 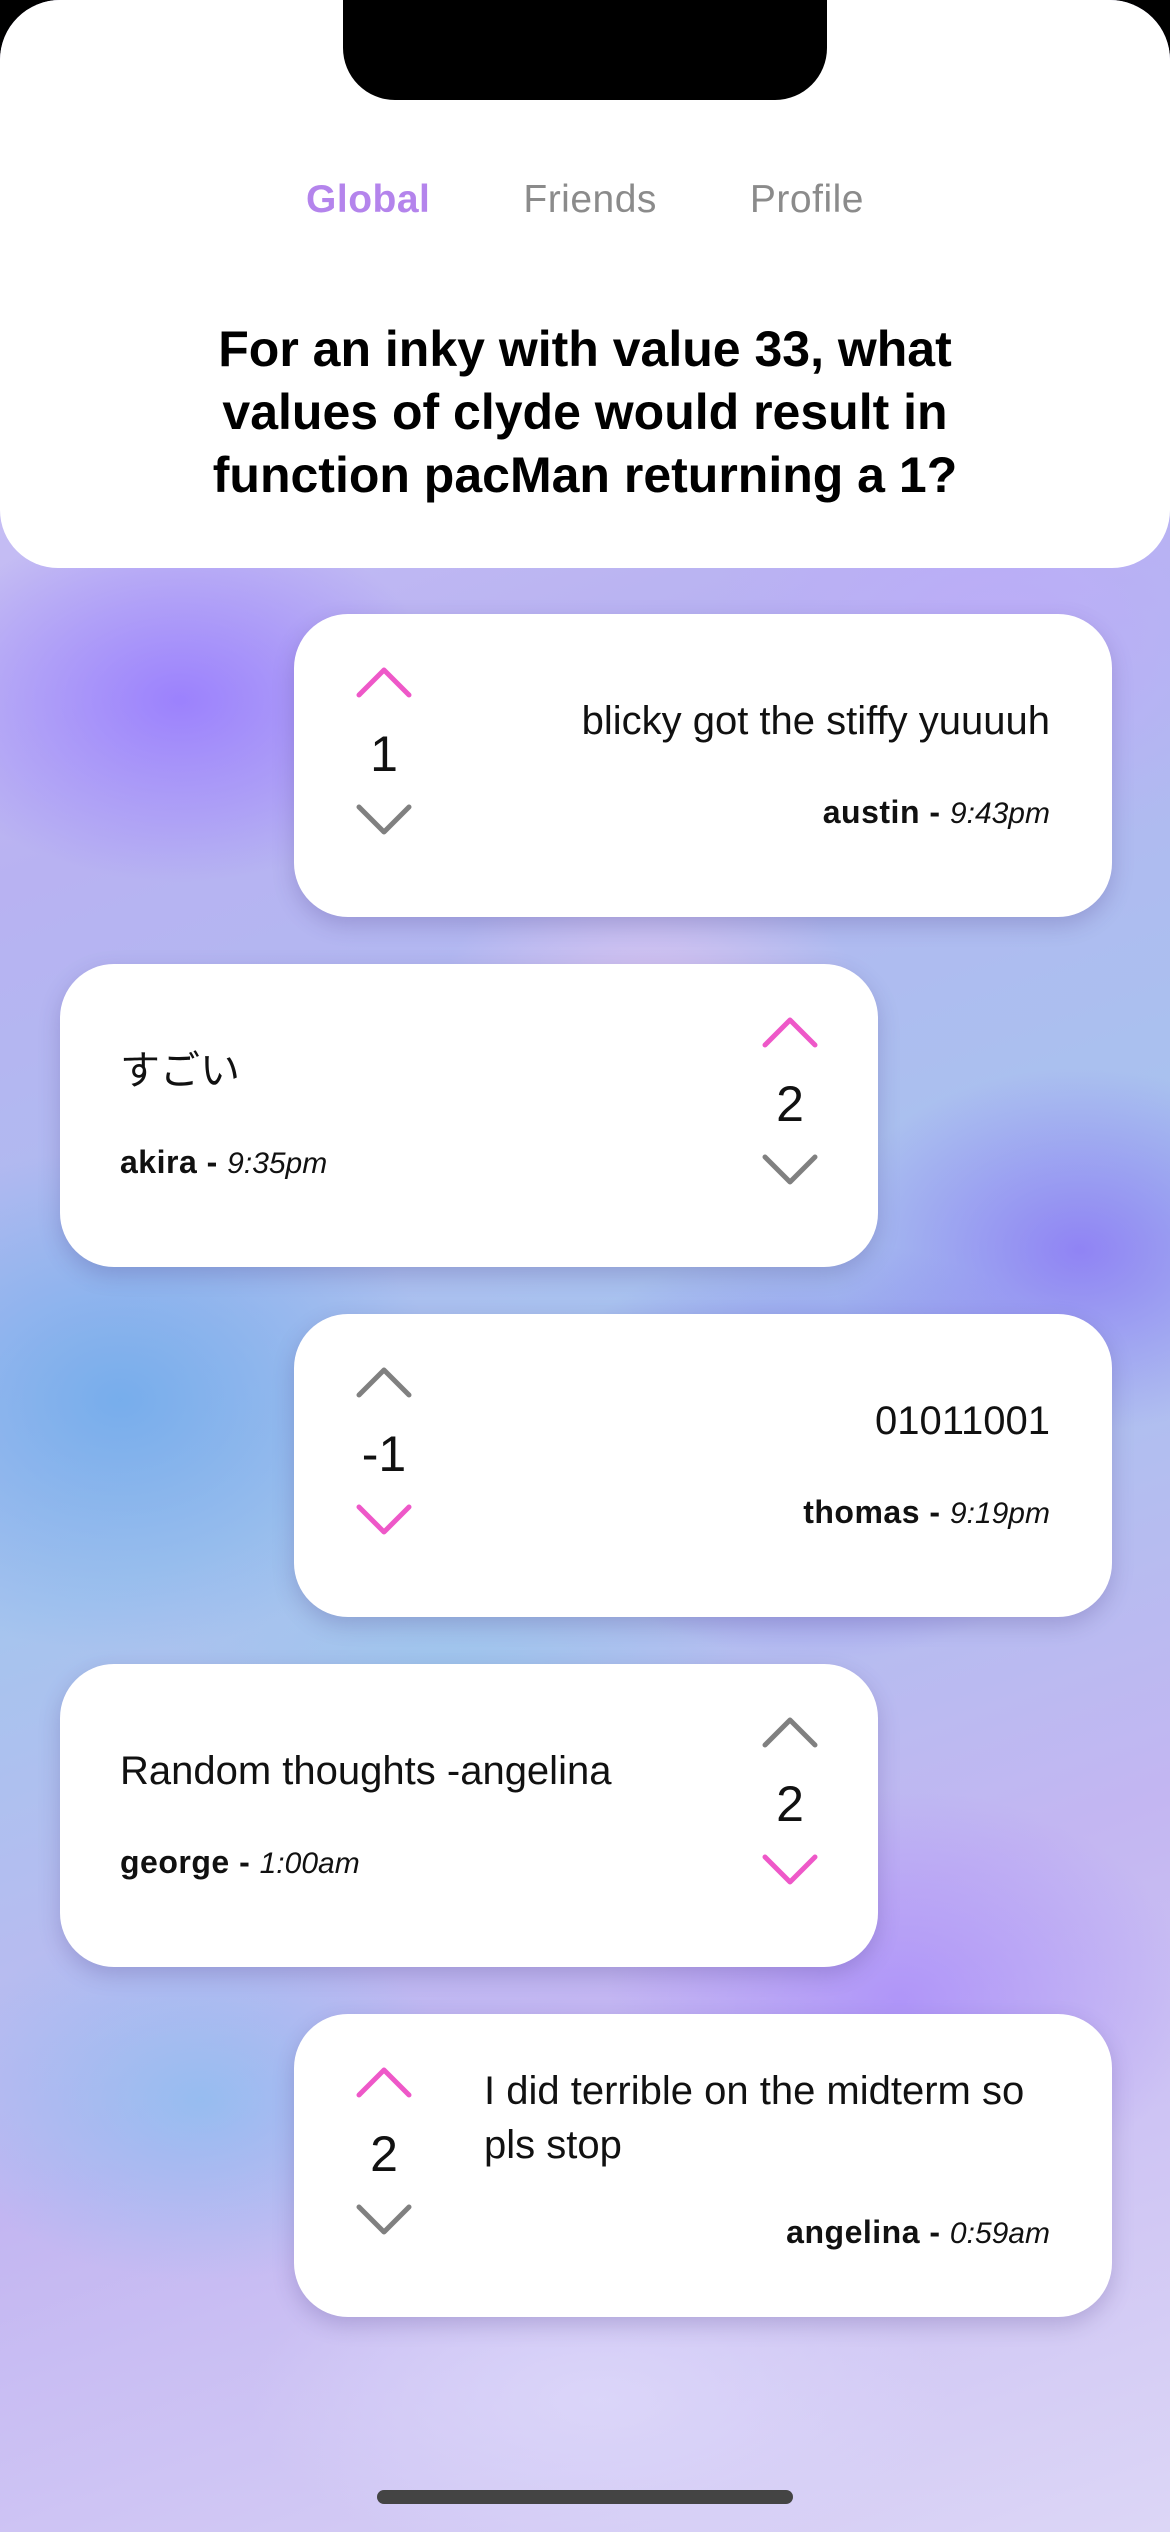 What do you see at coordinates (807, 200) in the screenshot?
I see `tab-profile: Profile` at bounding box center [807, 200].